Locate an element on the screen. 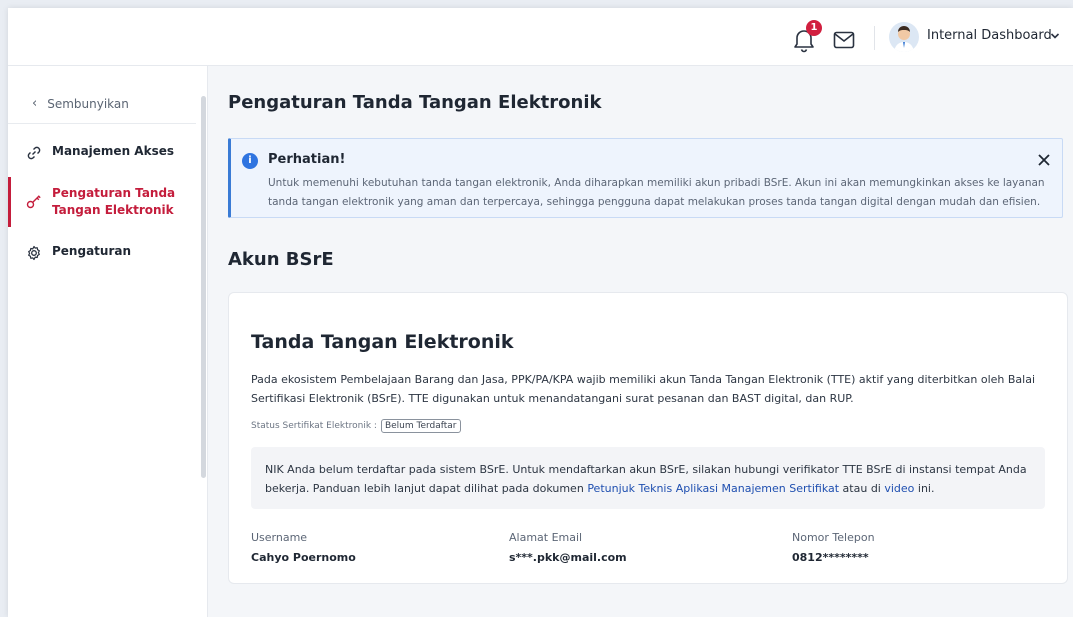  section-title: Akun BSrE is located at coordinates (281, 259).